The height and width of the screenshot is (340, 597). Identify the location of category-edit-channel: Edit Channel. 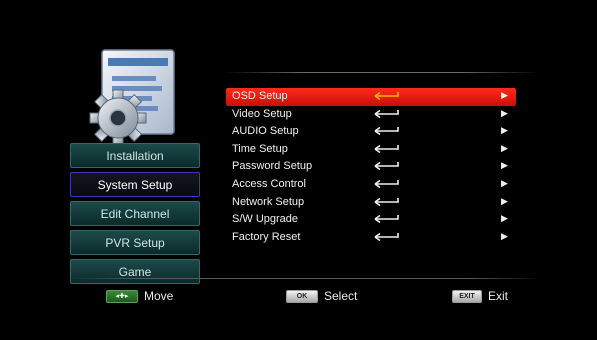
(135, 213).